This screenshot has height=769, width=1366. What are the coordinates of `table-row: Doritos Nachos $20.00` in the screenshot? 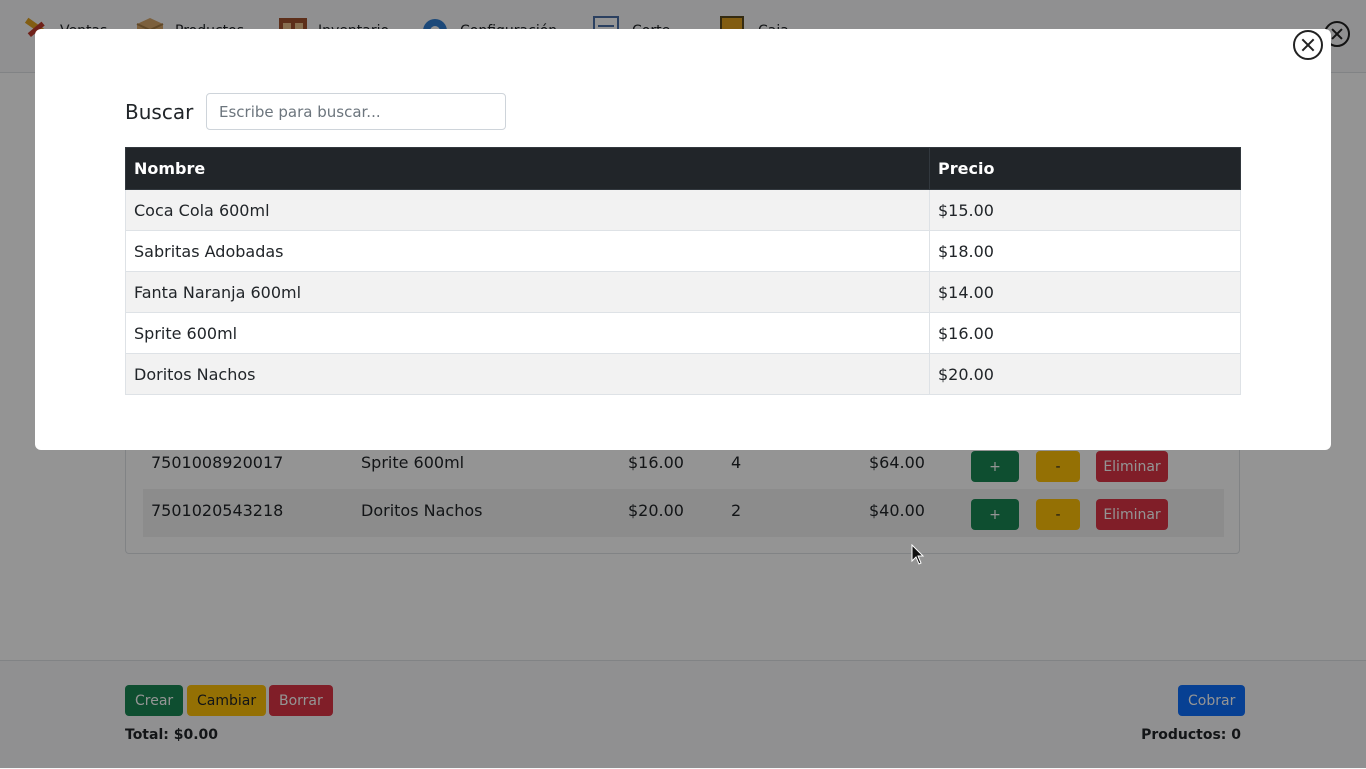 It's located at (683, 374).